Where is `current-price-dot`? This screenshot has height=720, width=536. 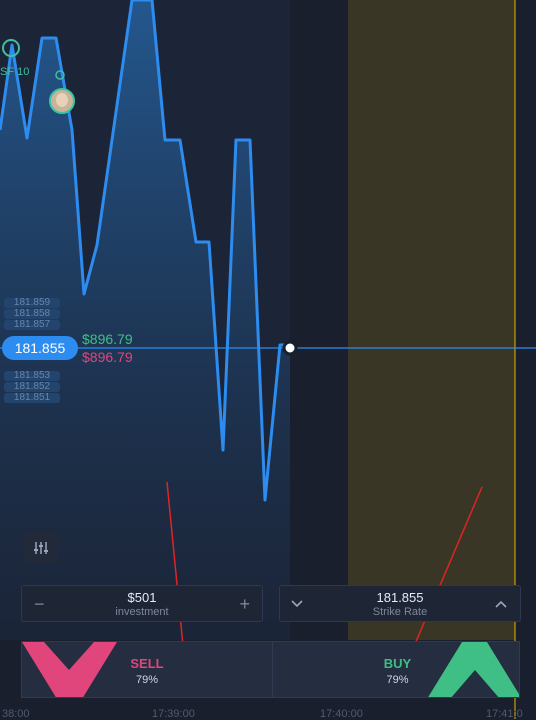
current-price-dot is located at coordinates (290, 348).